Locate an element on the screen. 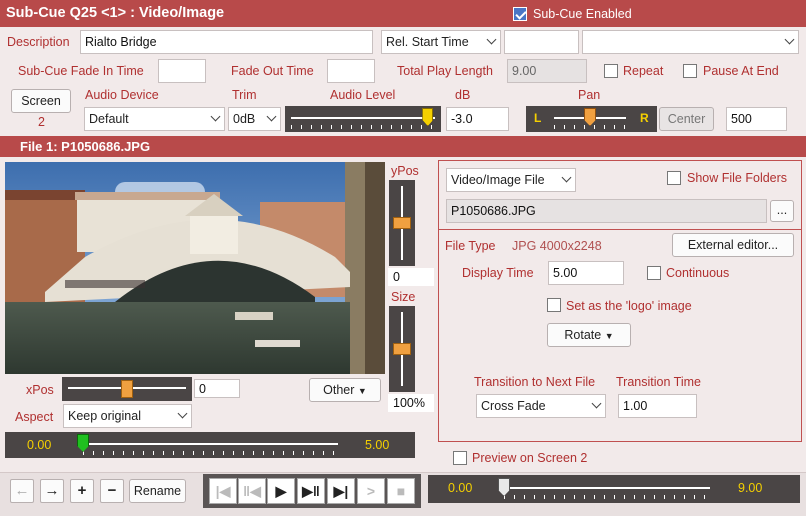 This screenshot has width=806, height=516. last-button: ▶| is located at coordinates (341, 491).